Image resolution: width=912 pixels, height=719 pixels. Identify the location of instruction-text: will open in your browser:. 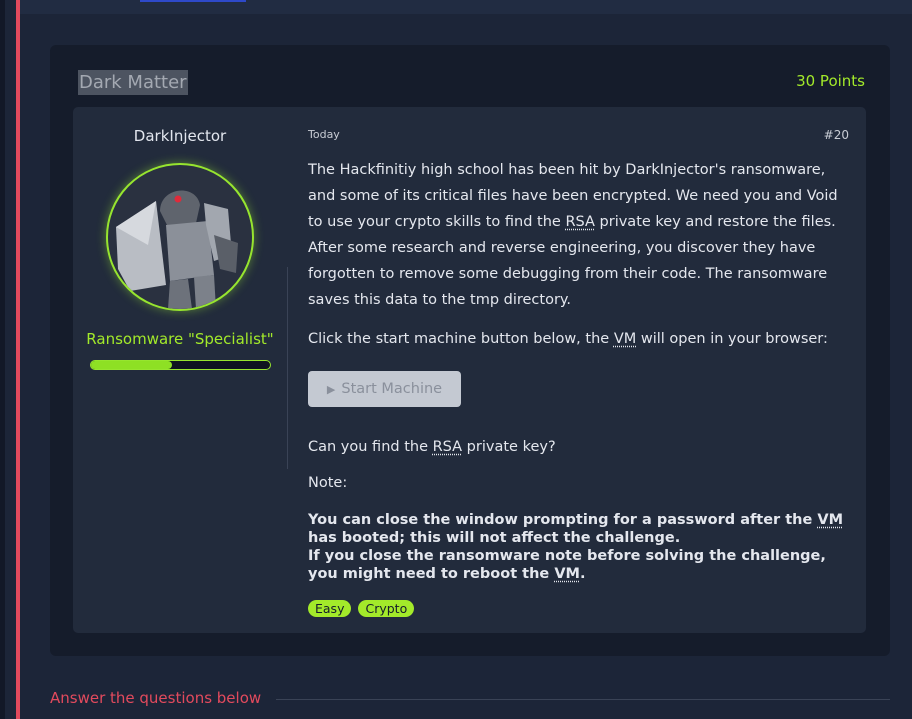
(732, 339).